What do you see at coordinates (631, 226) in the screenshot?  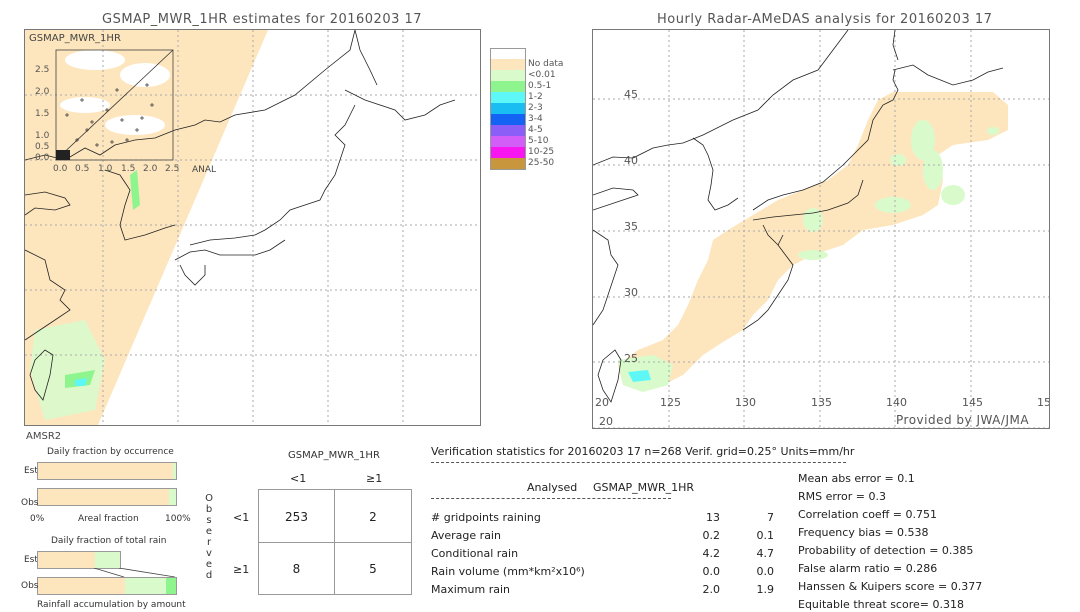 I see `lat-tick: 35` at bounding box center [631, 226].